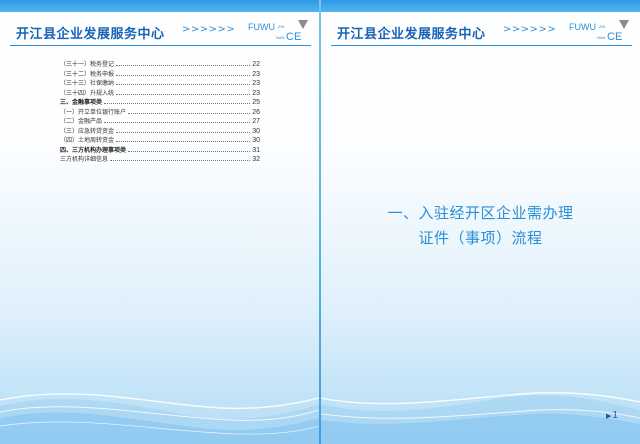  What do you see at coordinates (87, 93) in the screenshot?
I see `toc-entry-label: （三十四）升规入统` at bounding box center [87, 93].